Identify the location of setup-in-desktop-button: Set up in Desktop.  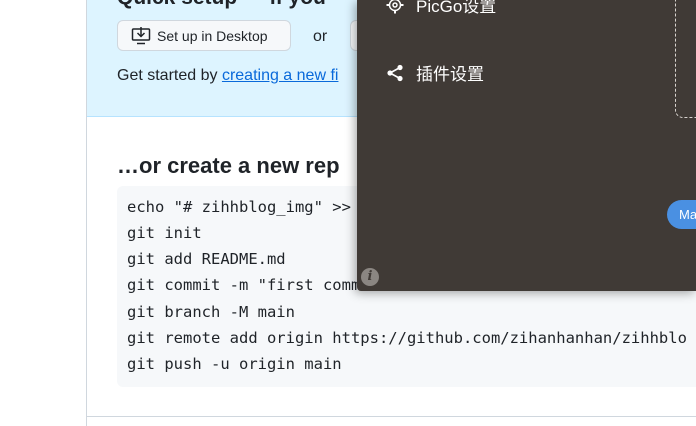
(204, 35).